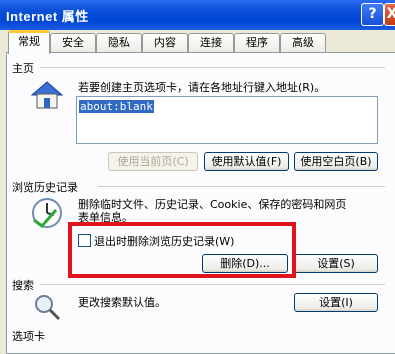 The height and width of the screenshot is (354, 395). What do you see at coordinates (47, 95) in the screenshot?
I see `house-icon` at bounding box center [47, 95].